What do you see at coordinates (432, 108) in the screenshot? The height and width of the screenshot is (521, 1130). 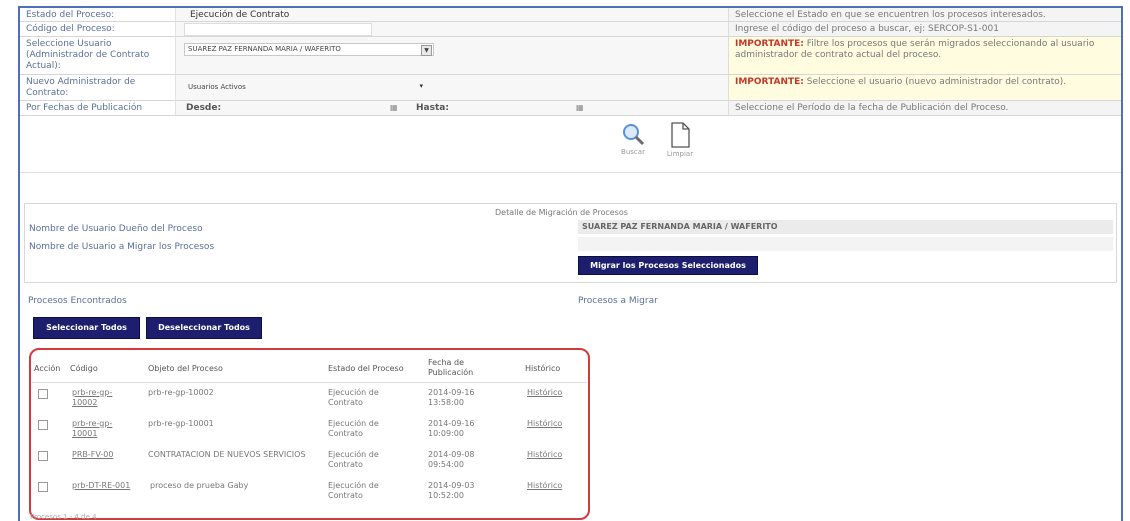 I see `hasta-label: Hasta:` at bounding box center [432, 108].